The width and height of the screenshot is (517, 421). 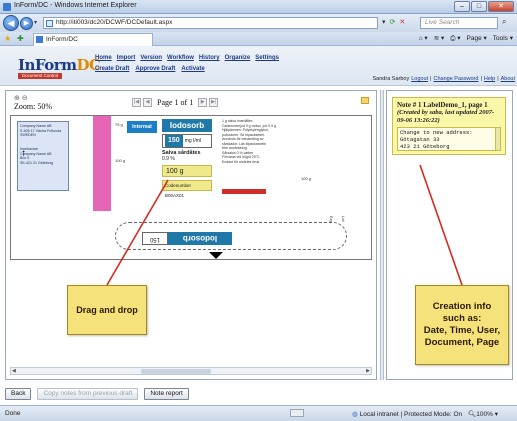 I want to click on drag-pointer-line, so click(x=137, y=232).